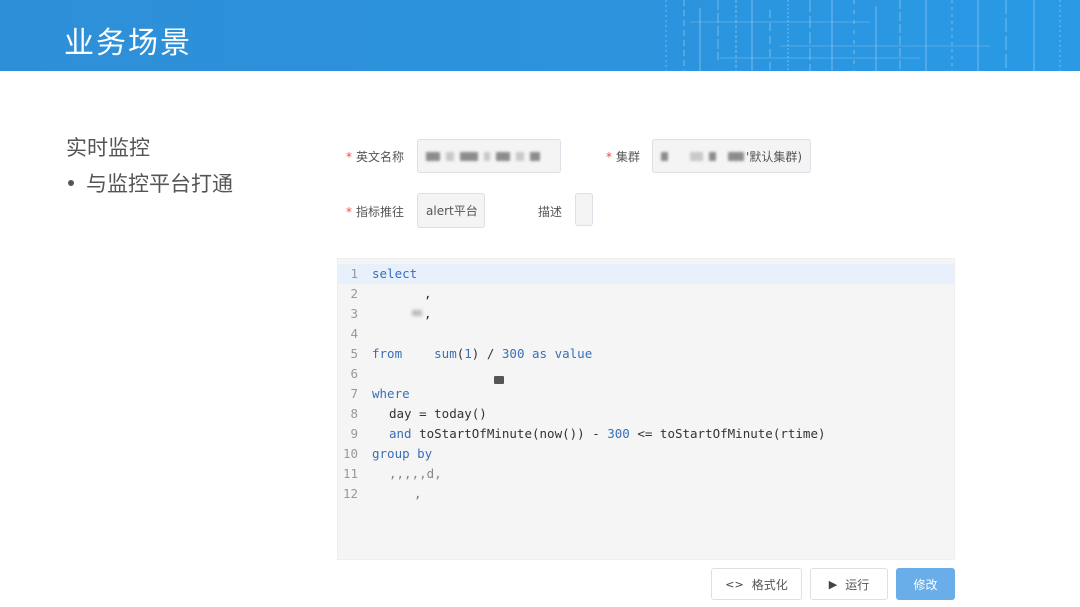  I want to click on cluster-value-text: '默认集群), so click(774, 156).